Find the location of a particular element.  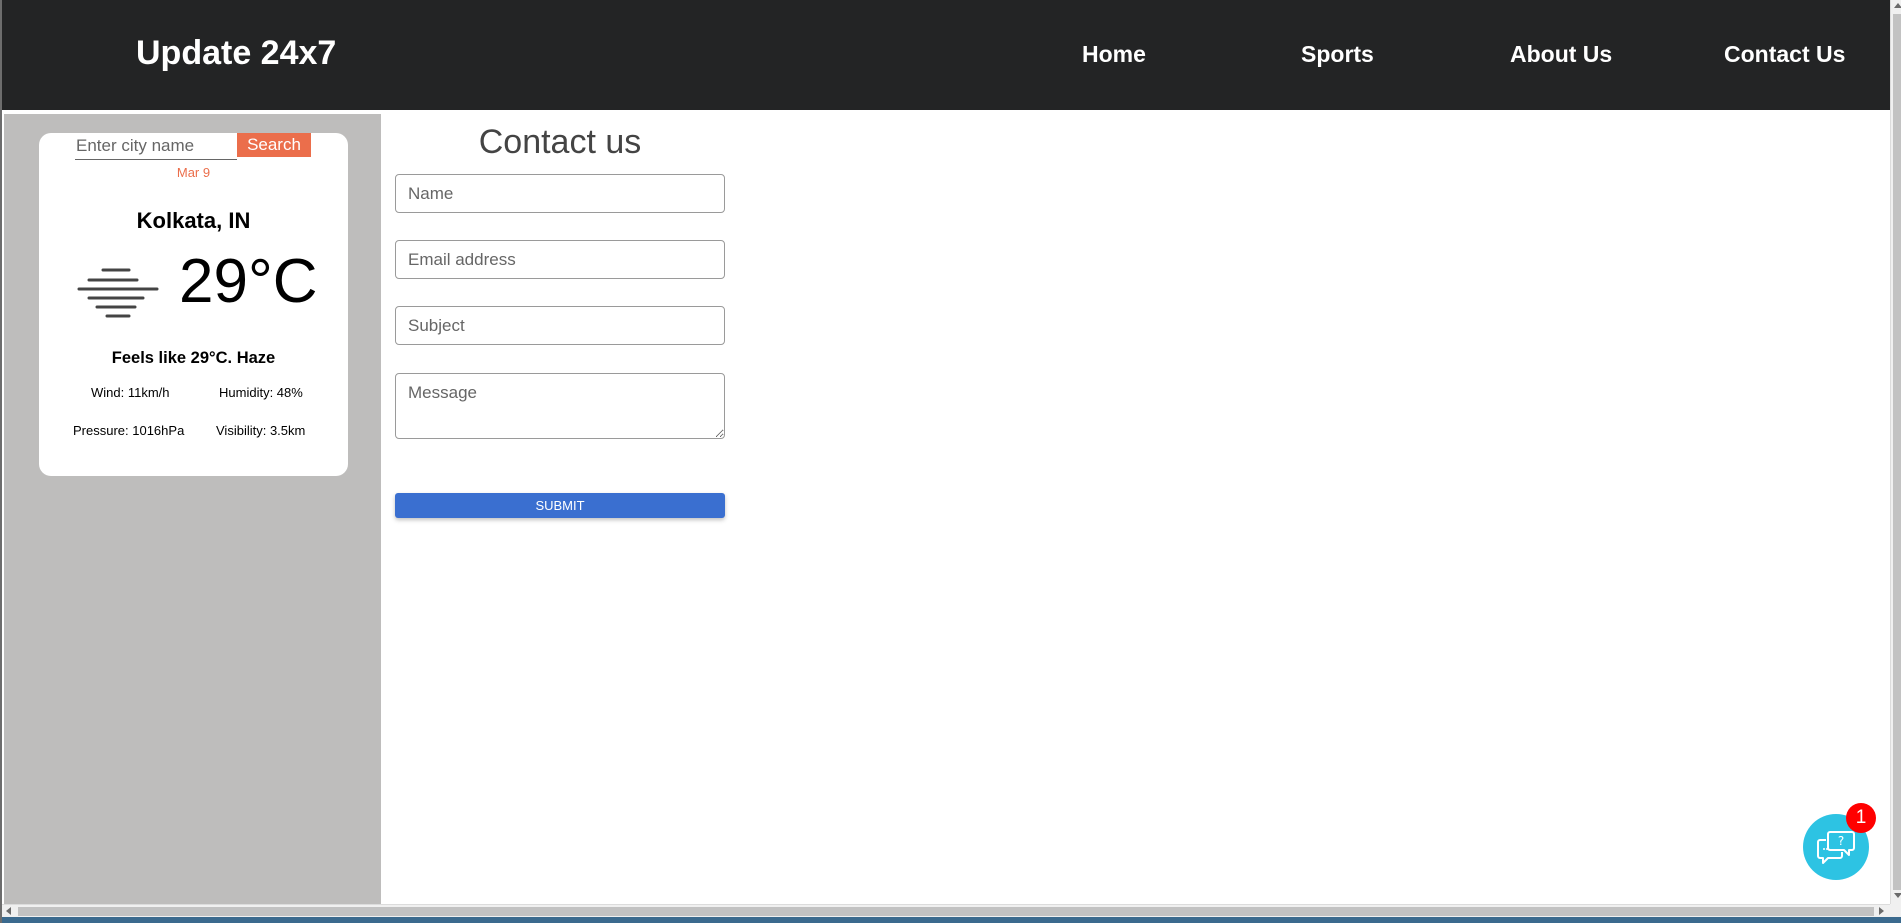

site-brand: Update 24x7 is located at coordinates (236, 53).